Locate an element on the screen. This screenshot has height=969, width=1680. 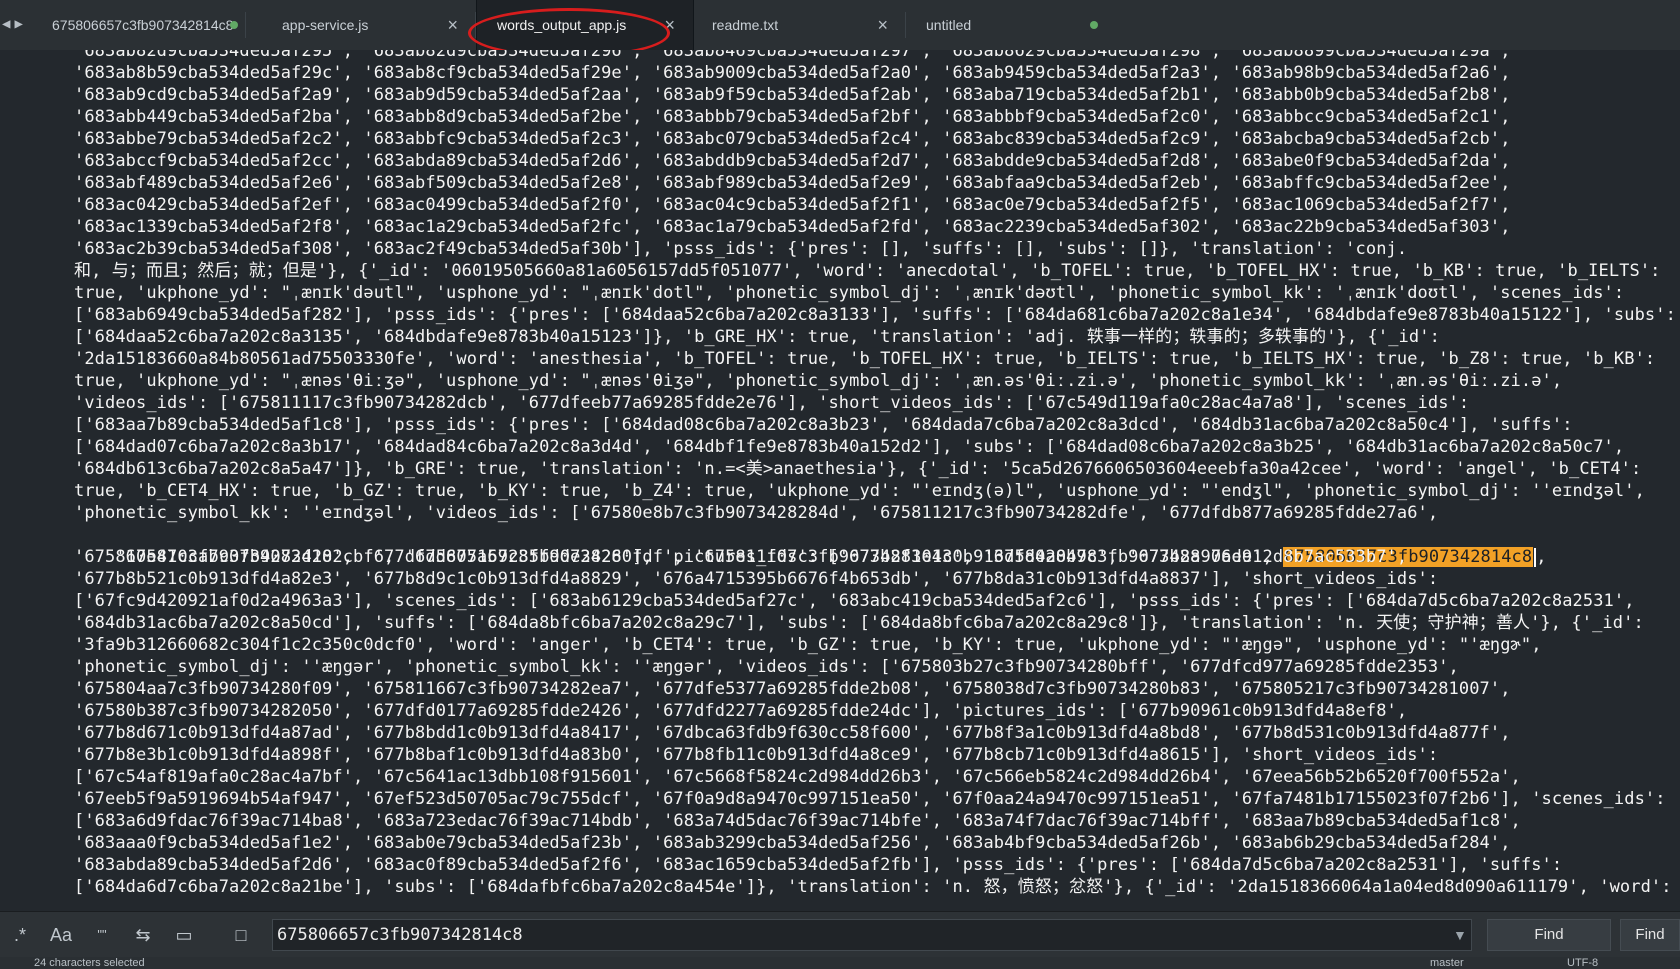
tab-file-2: app-service.js × is located at coordinates (369, 25).